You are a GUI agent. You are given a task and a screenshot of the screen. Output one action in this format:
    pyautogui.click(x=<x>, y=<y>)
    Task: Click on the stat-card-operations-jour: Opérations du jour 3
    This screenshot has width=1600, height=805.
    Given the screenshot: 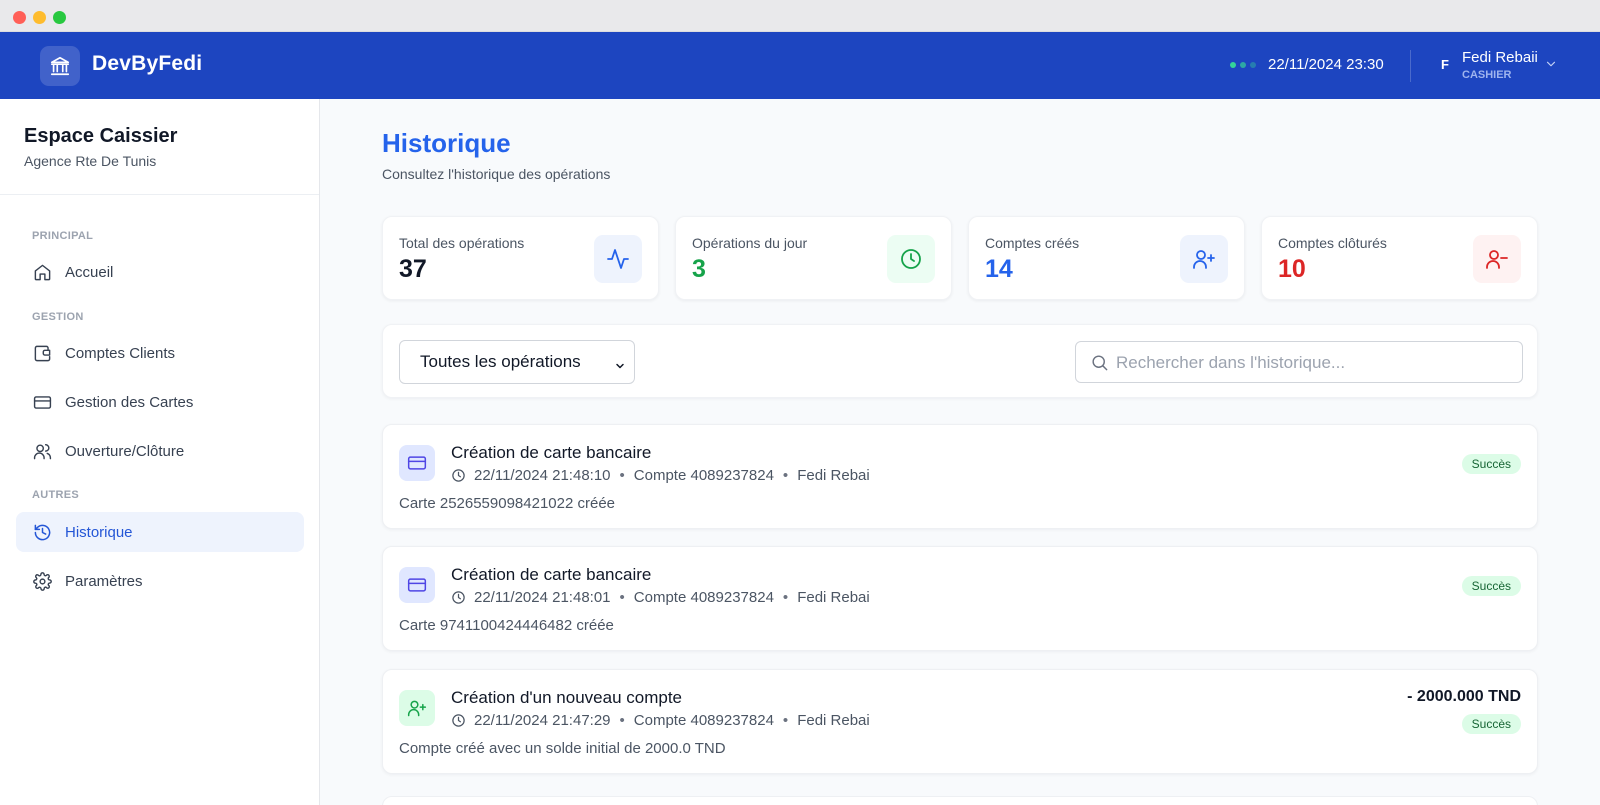 What is the action you would take?
    pyautogui.click(x=813, y=258)
    